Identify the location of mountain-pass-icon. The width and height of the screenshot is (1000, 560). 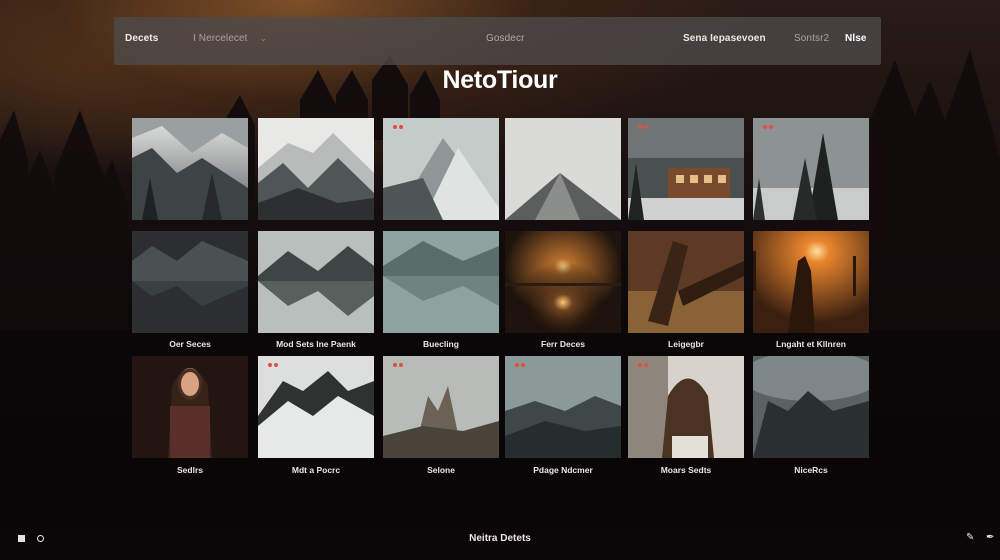
(441, 169).